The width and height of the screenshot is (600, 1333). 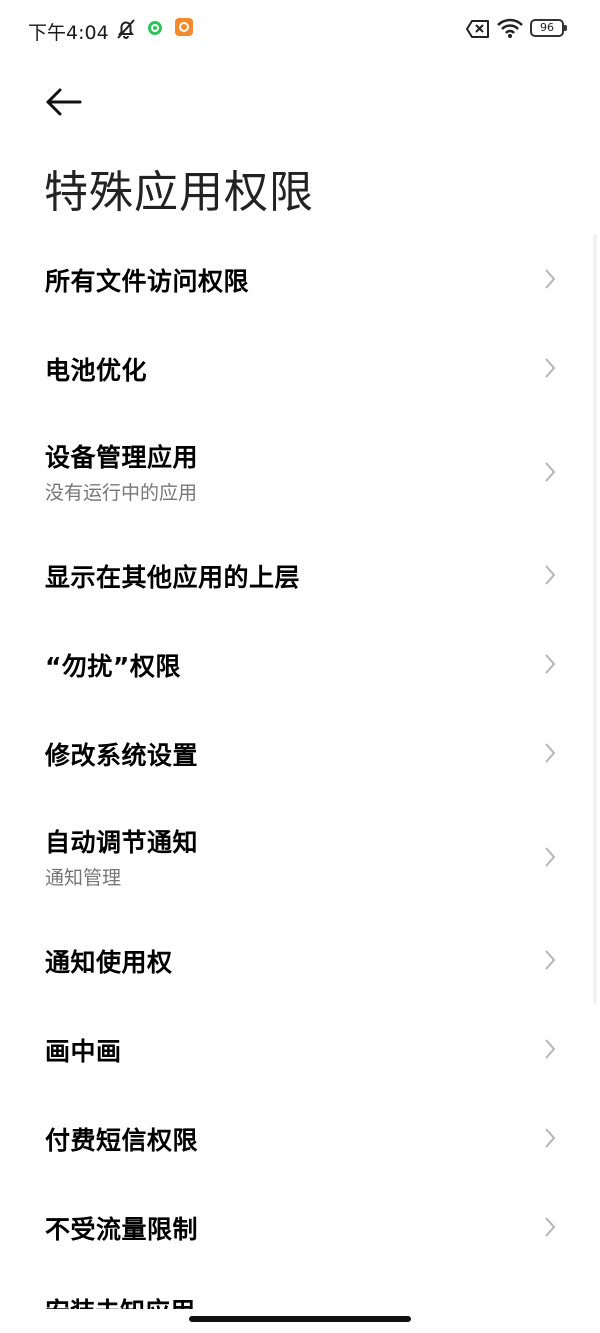 I want to click on list-item-label: 画中画, so click(x=83, y=1051).